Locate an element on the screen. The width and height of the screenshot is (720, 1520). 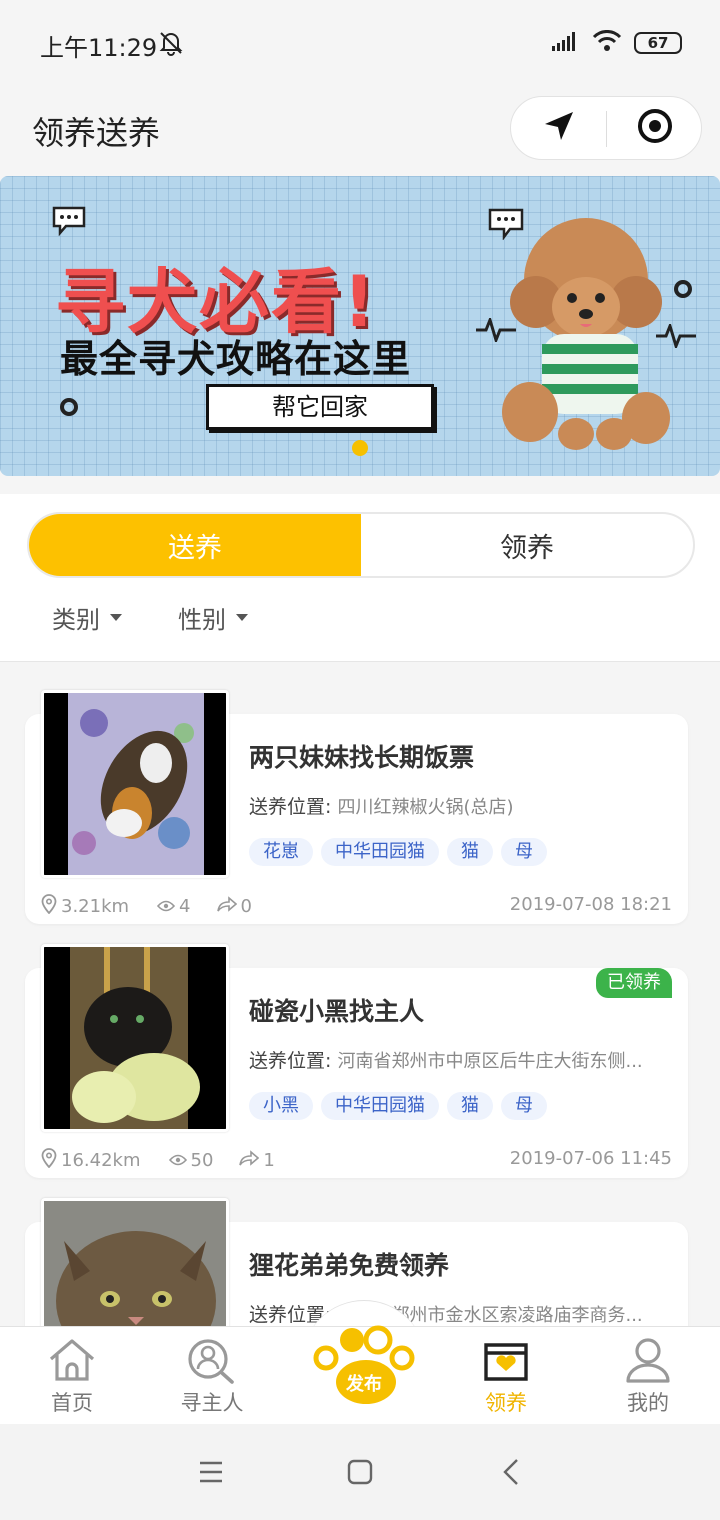
status-bar: 上午11:29 67 is located at coordinates (360, 43).